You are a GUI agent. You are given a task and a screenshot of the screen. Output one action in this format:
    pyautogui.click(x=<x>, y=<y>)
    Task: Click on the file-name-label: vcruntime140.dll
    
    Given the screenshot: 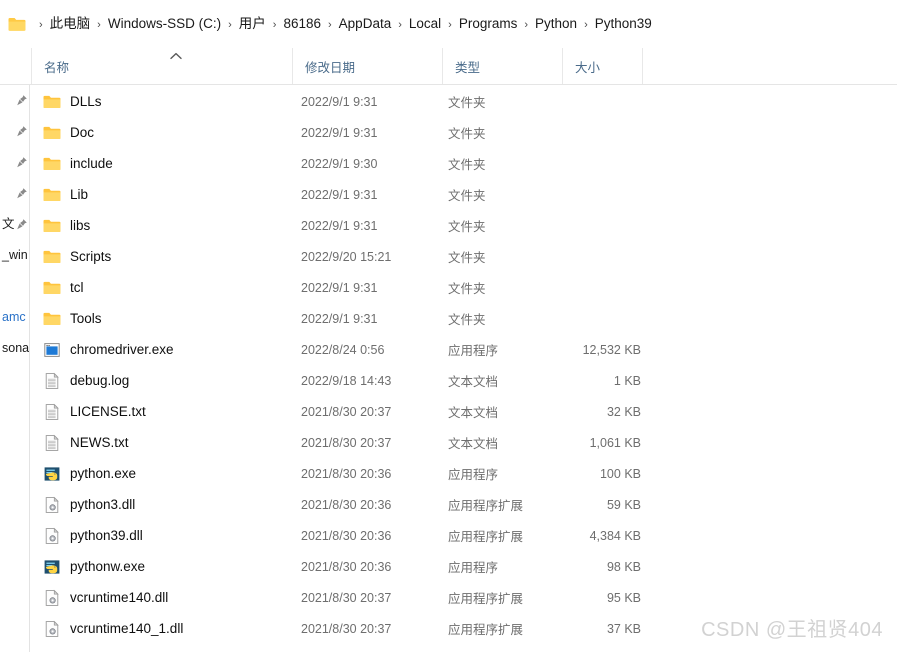 What is the action you would take?
    pyautogui.click(x=119, y=597)
    